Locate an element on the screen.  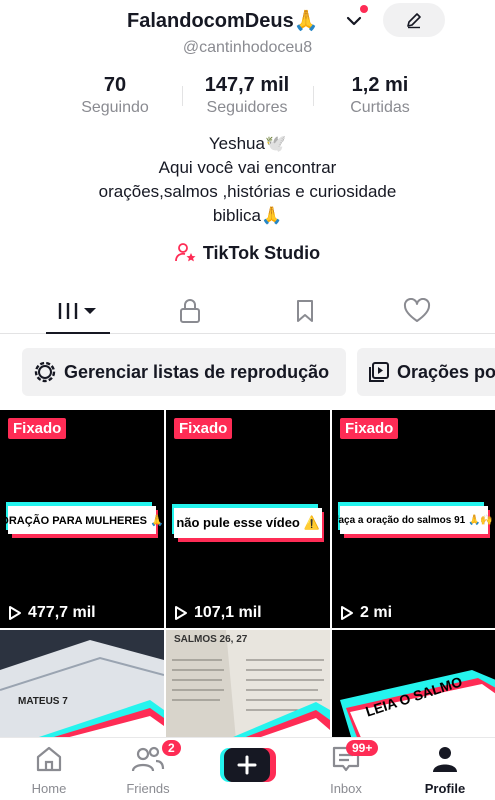
pencil-icon is located at coordinates (414, 21).